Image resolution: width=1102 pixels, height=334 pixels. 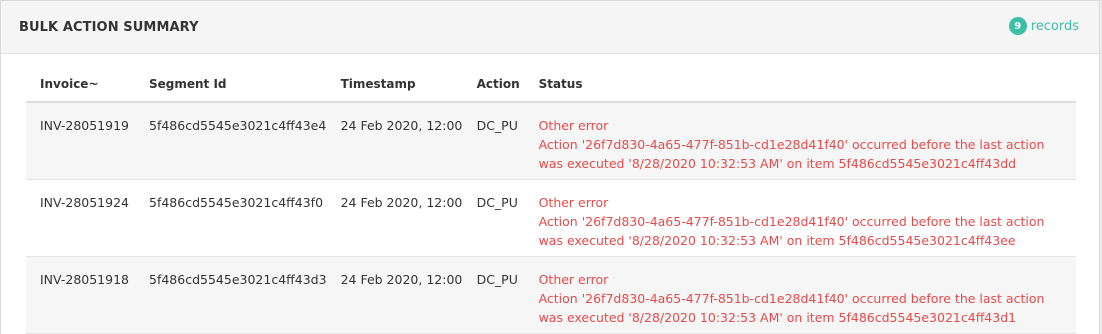 What do you see at coordinates (80, 141) in the screenshot?
I see `cell-invoice: INV-28051919` at bounding box center [80, 141].